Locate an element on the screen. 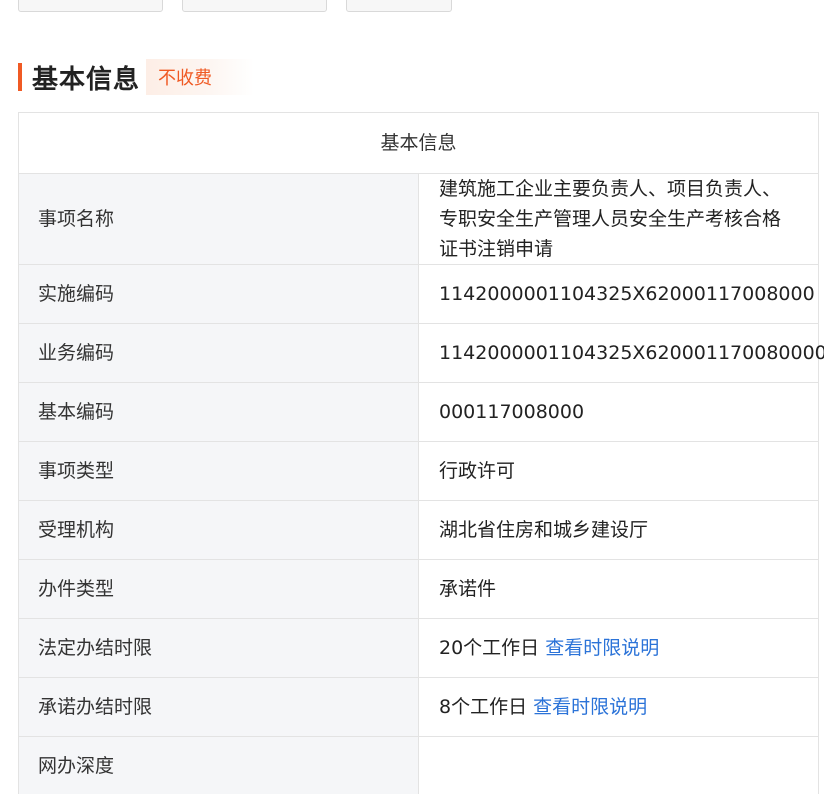 The width and height of the screenshot is (824, 794). table-row: 实施编码 1142000001104325X62000117008000 is located at coordinates (418, 294).